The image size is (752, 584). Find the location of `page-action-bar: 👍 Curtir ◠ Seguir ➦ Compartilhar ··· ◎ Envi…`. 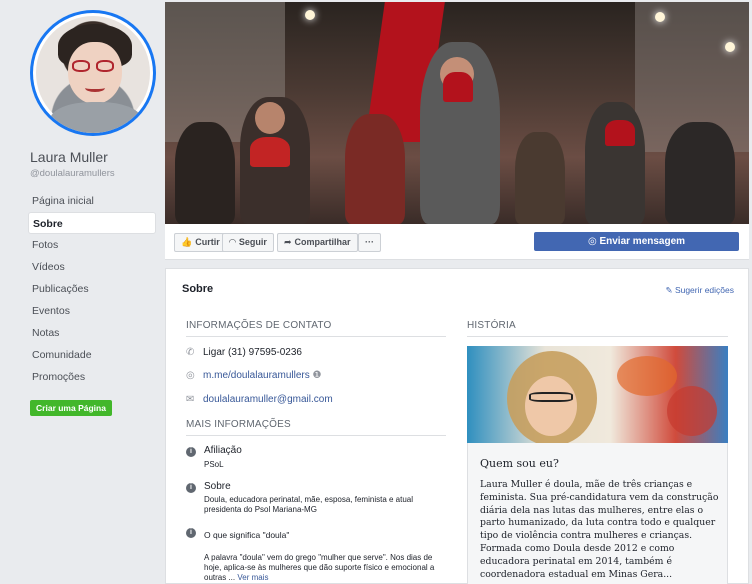

page-action-bar: 👍 Curtir ◠ Seguir ➦ Compartilhar ··· ◎ Envi… is located at coordinates (457, 242).